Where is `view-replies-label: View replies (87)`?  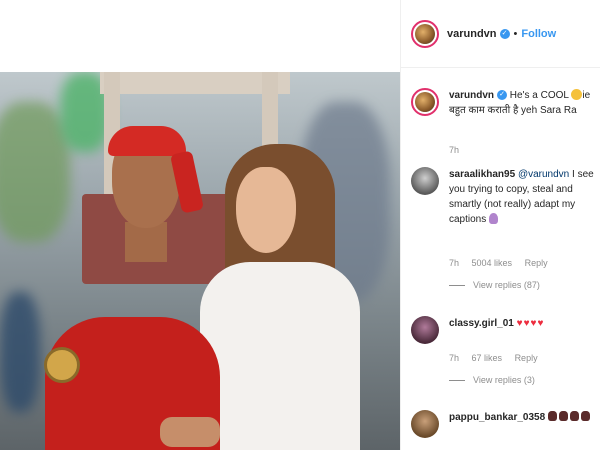 view-replies-label: View replies (87) is located at coordinates (506, 285).